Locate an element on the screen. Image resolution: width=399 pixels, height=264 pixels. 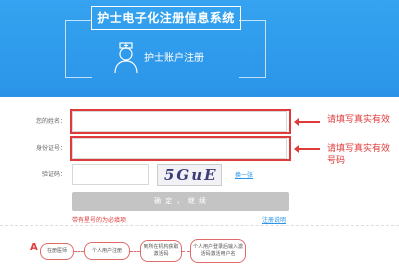
divider is located at coordinates (199, 225).